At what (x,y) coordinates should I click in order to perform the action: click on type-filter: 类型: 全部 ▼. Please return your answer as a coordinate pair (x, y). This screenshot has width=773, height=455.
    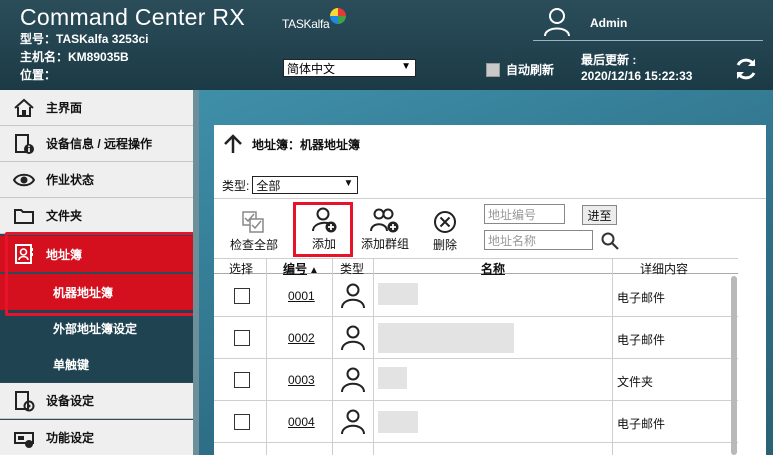
    Looking at the image, I should click on (290, 185).